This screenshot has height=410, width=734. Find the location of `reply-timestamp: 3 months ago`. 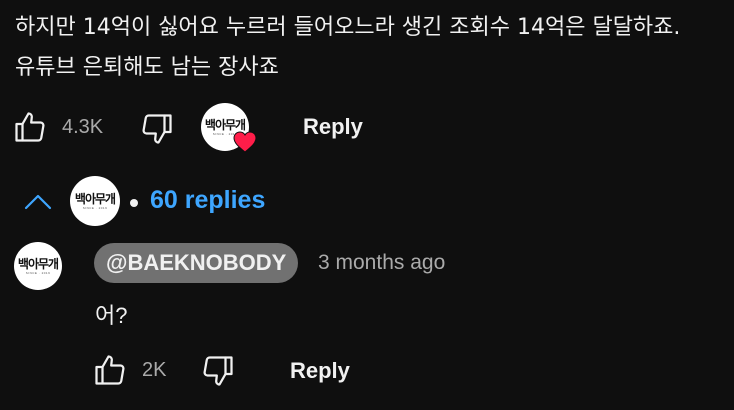

reply-timestamp: 3 months ago is located at coordinates (381, 263).